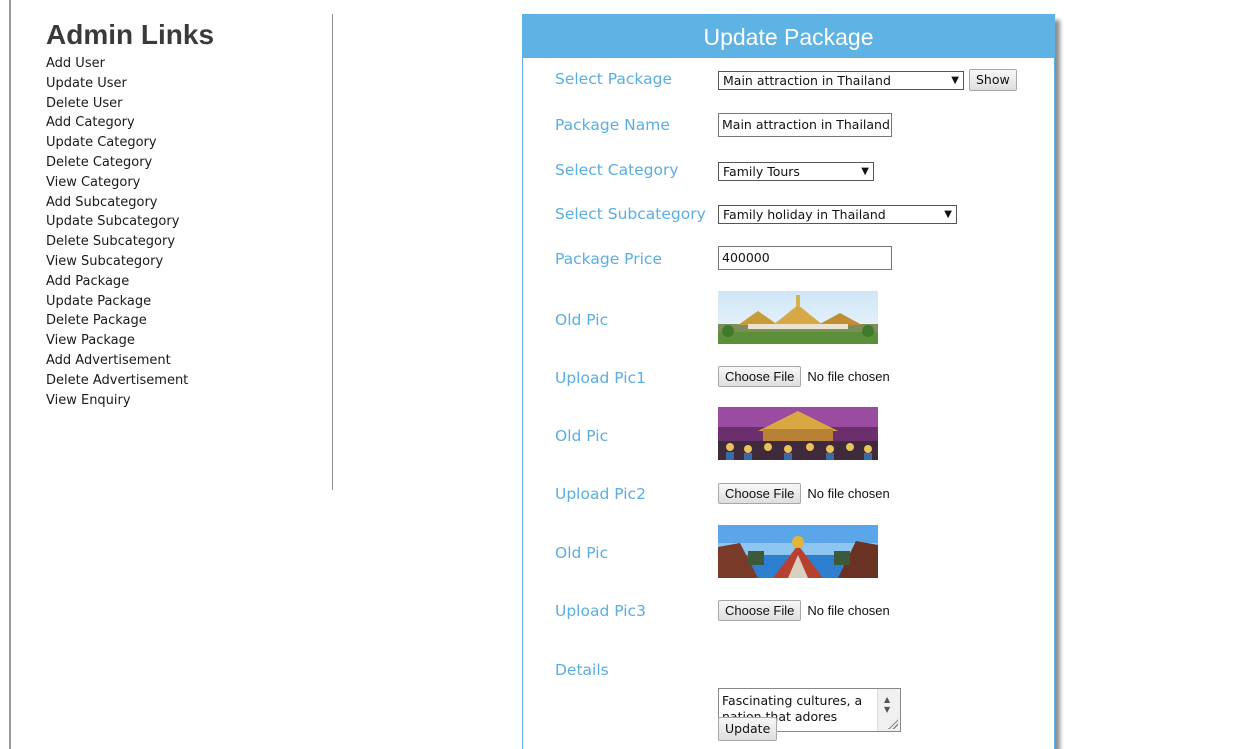 The height and width of the screenshot is (749, 1253). Describe the element at coordinates (181, 341) in the screenshot. I see `link-view-package: View Package` at that location.